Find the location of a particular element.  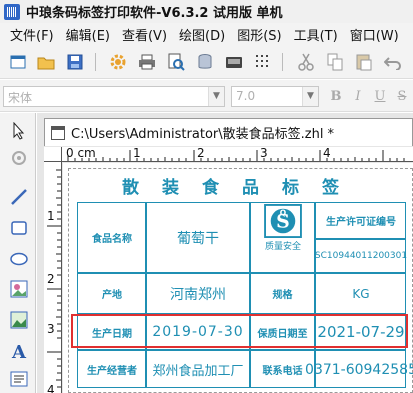

vertical-ruler: 1 2 3 4 is located at coordinates (53, 277).